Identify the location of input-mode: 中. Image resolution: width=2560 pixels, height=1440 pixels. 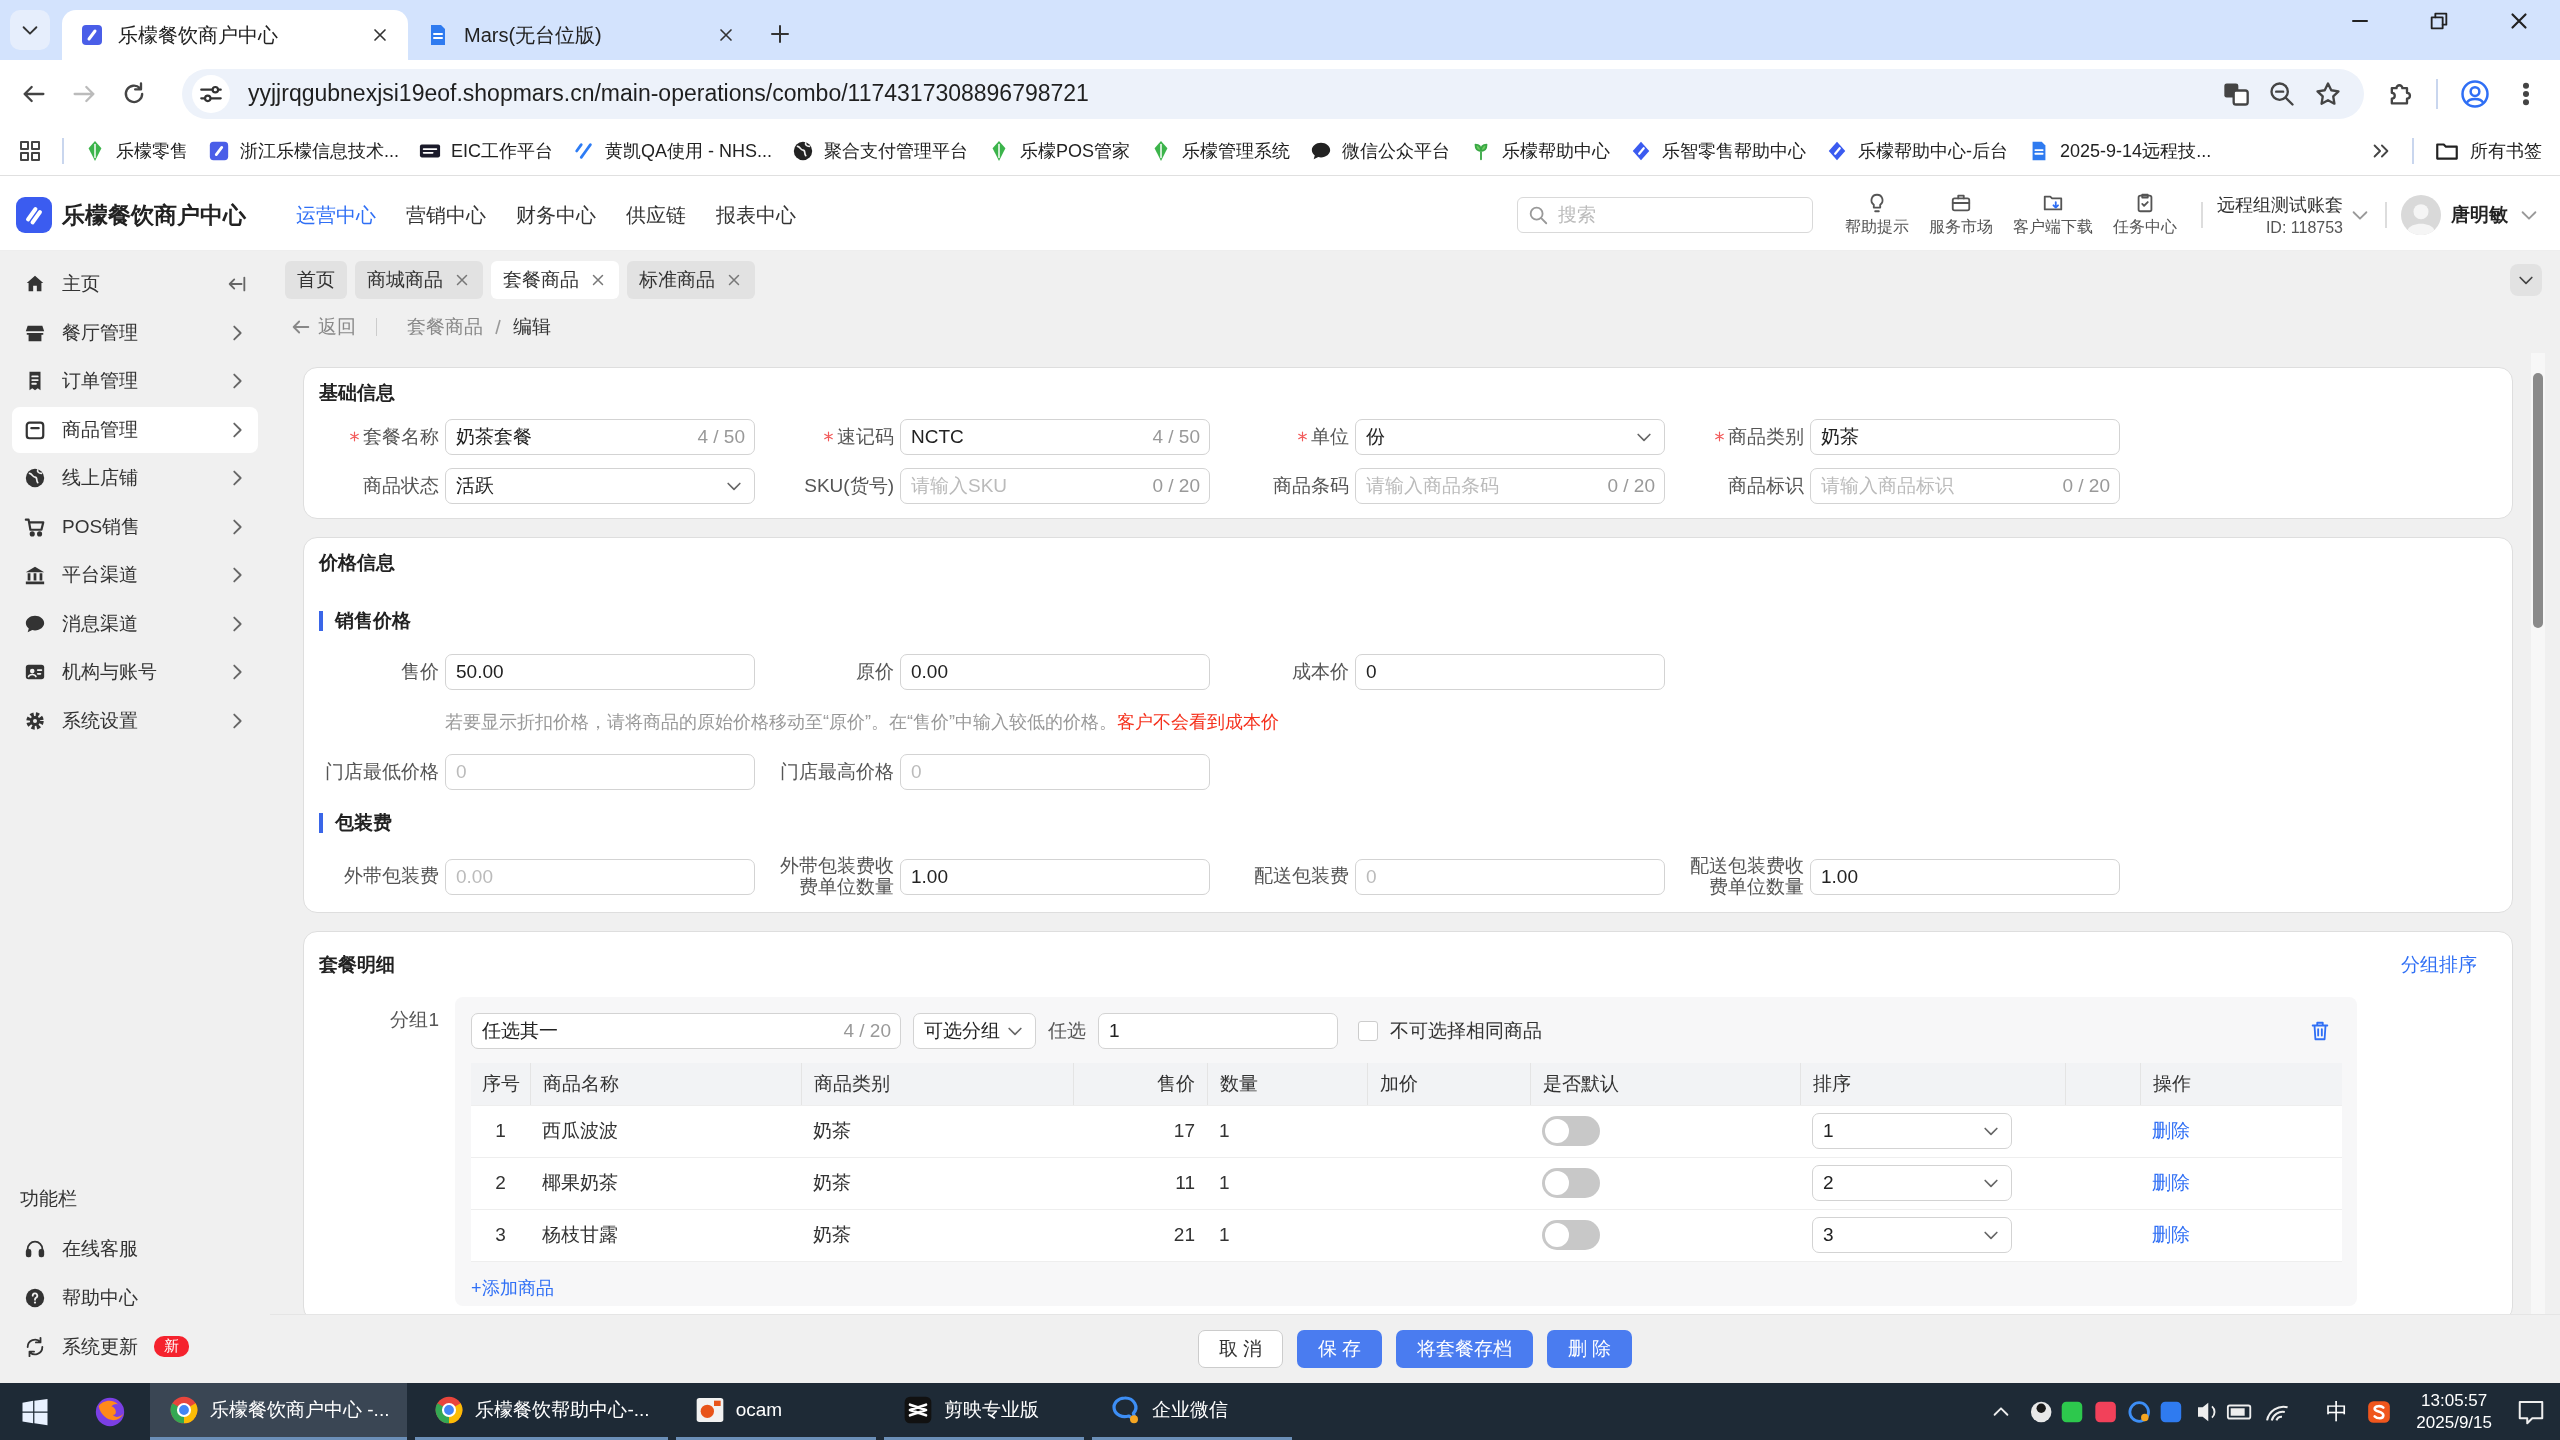
(2337, 1411).